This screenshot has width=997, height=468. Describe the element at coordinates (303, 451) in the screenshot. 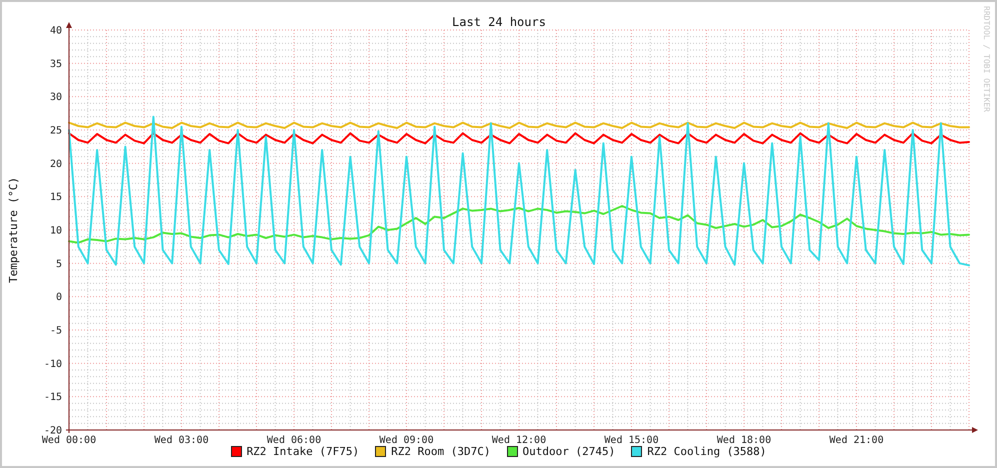

I see `legend-label: RZ2 Intake (7F75)` at that location.